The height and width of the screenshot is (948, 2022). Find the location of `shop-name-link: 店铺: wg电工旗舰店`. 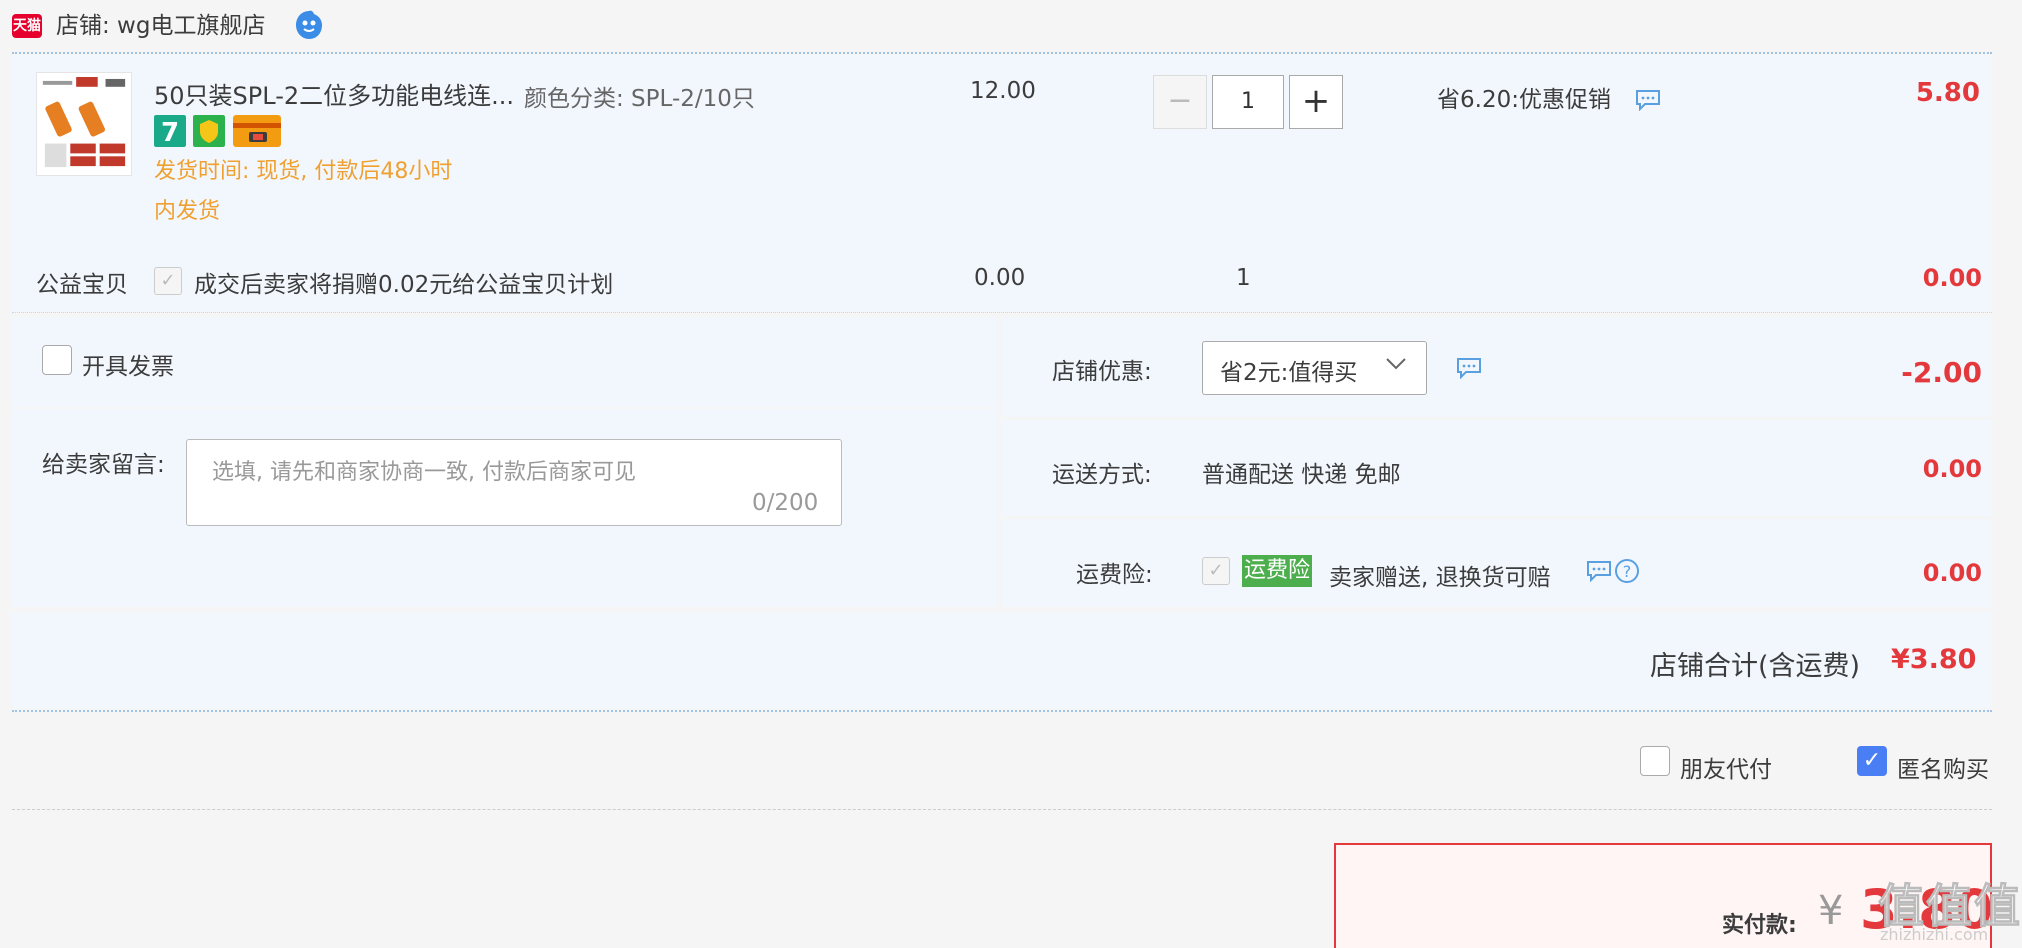

shop-name-link: 店铺: wg电工旗舰店 is located at coordinates (160, 26).